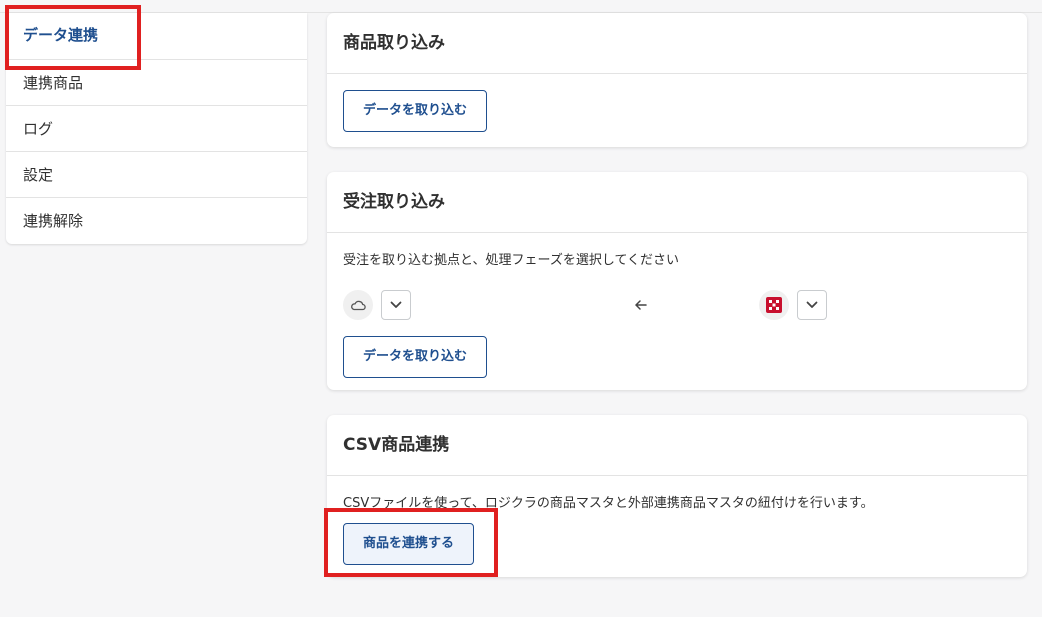 Image resolution: width=1042 pixels, height=617 pixels. What do you see at coordinates (677, 202) in the screenshot?
I see `order-import-title: 受注取り込み` at bounding box center [677, 202].